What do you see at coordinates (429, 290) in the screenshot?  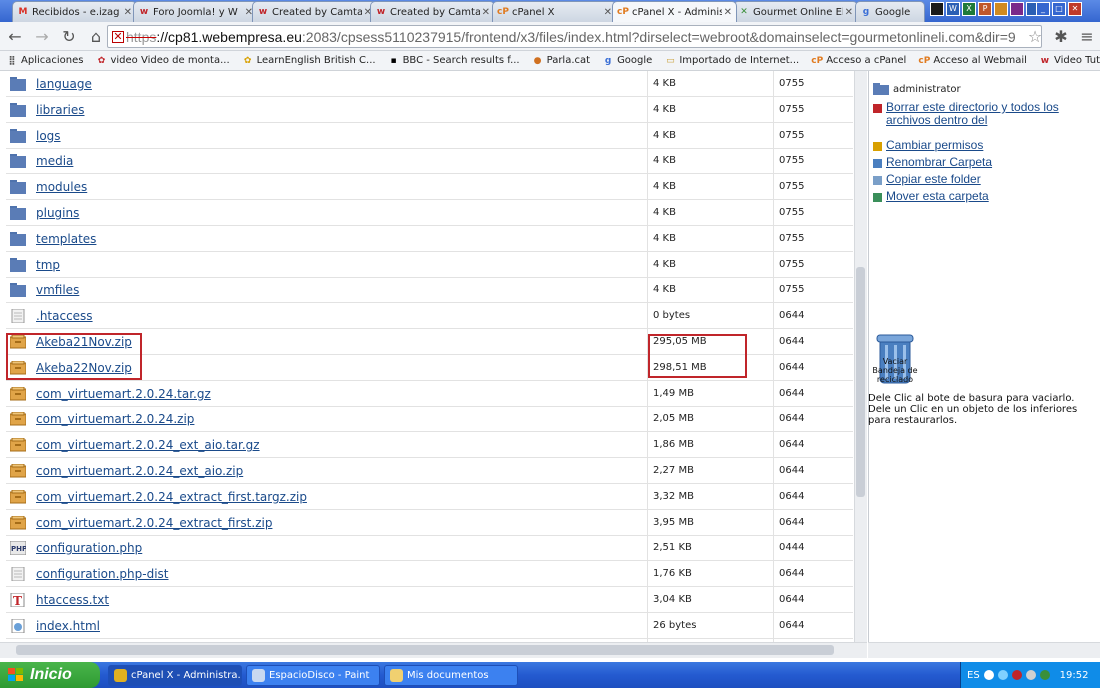 I see `file-row: vmfiles 4 KB 0755` at bounding box center [429, 290].